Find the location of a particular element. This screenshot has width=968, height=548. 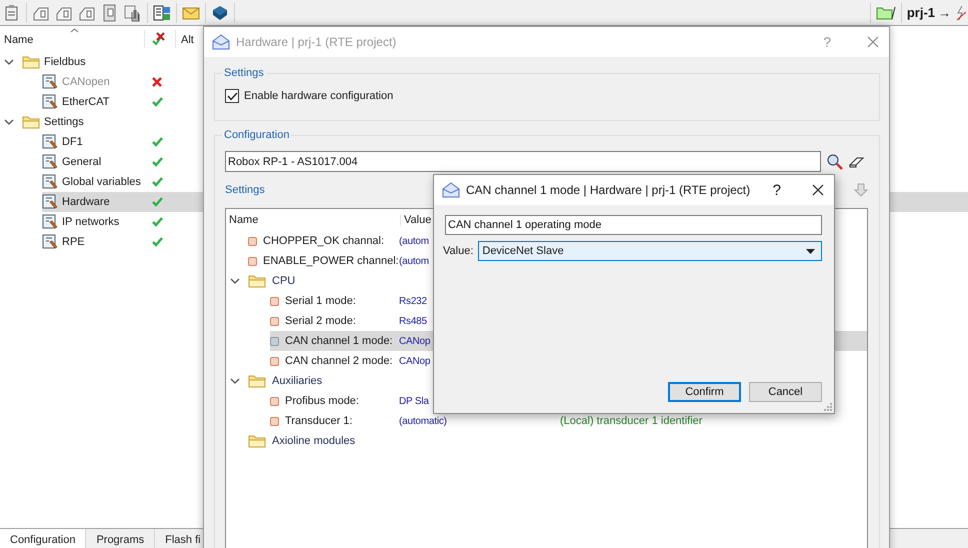

group-label: Axioline modules is located at coordinates (314, 441).